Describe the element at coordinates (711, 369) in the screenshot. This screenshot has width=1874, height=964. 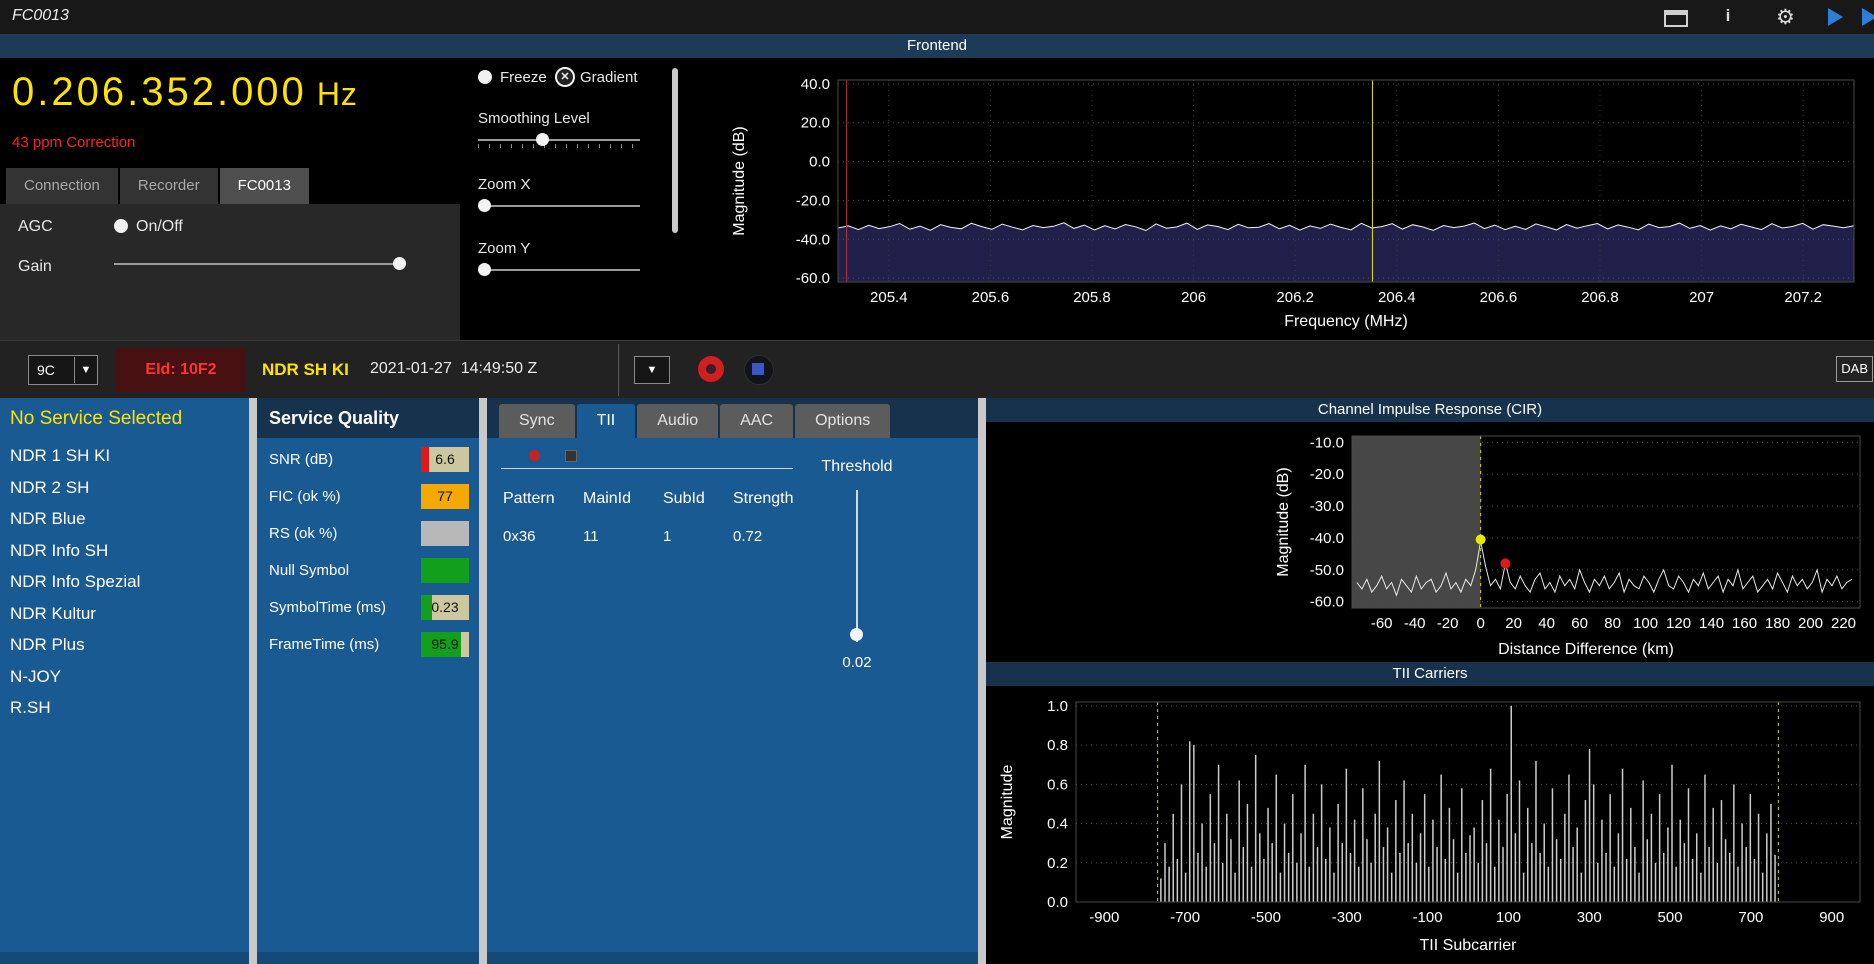
I see `record-button` at that location.